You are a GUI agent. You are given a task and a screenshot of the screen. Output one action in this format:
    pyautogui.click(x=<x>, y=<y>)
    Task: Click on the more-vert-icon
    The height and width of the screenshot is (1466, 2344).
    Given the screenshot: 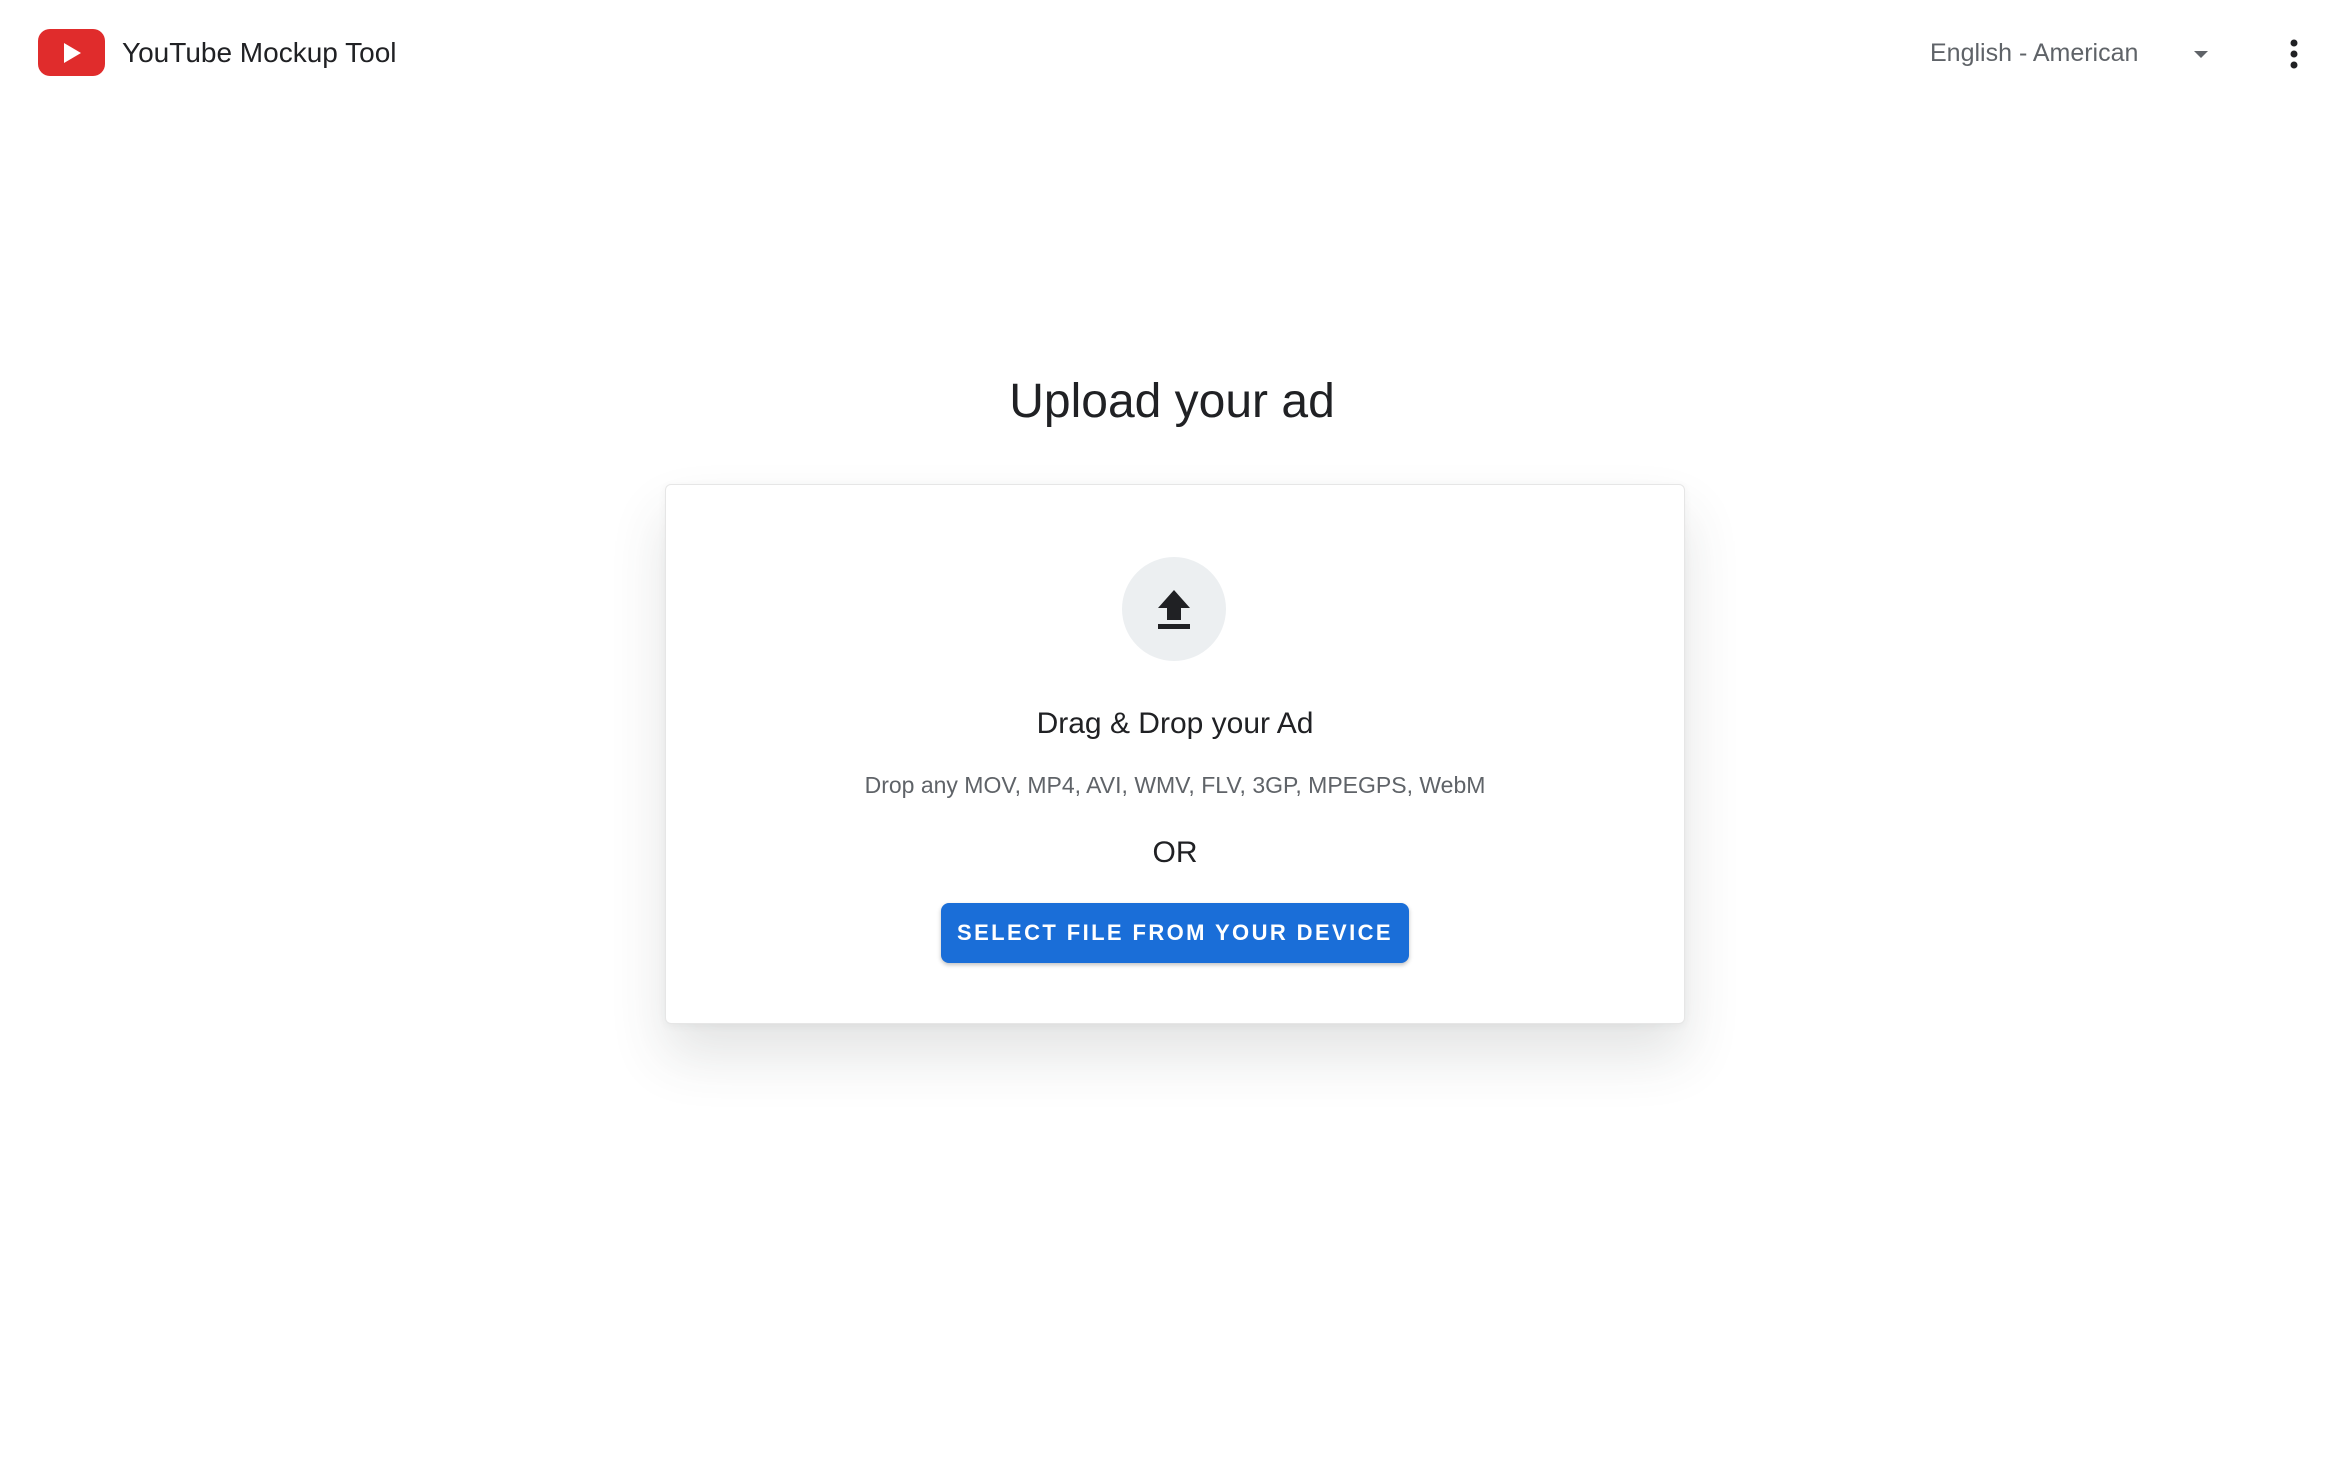 What is the action you would take?
    pyautogui.click(x=2294, y=54)
    